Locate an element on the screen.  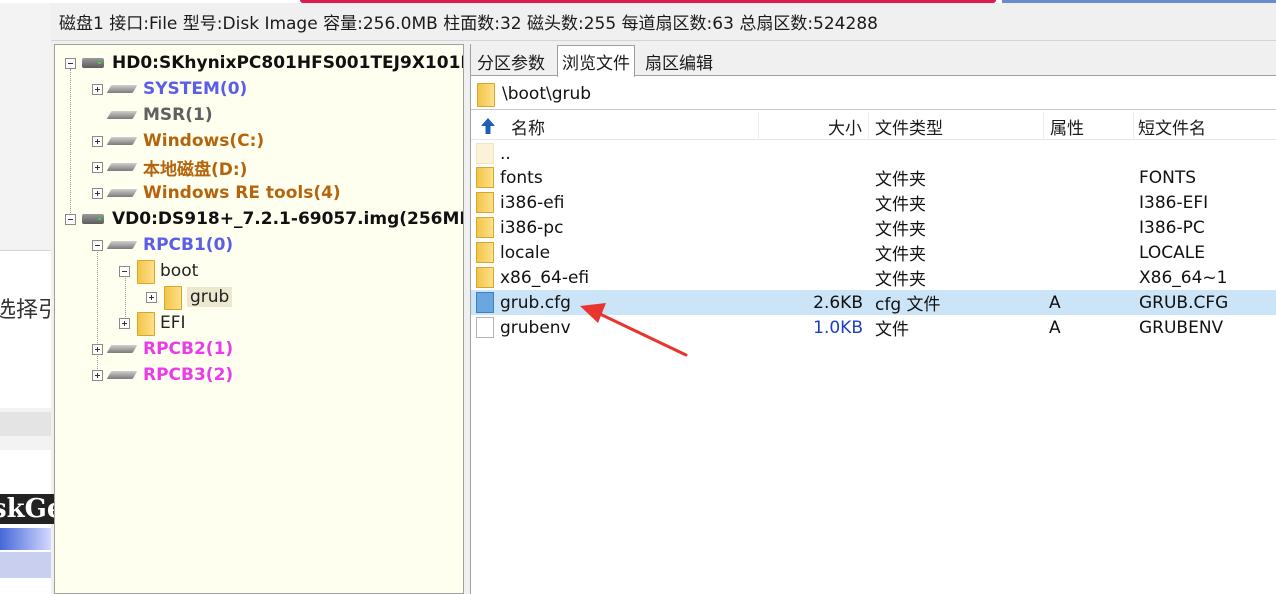
tree-node-windows-re: Windows RE tools(4) is located at coordinates (216, 193).